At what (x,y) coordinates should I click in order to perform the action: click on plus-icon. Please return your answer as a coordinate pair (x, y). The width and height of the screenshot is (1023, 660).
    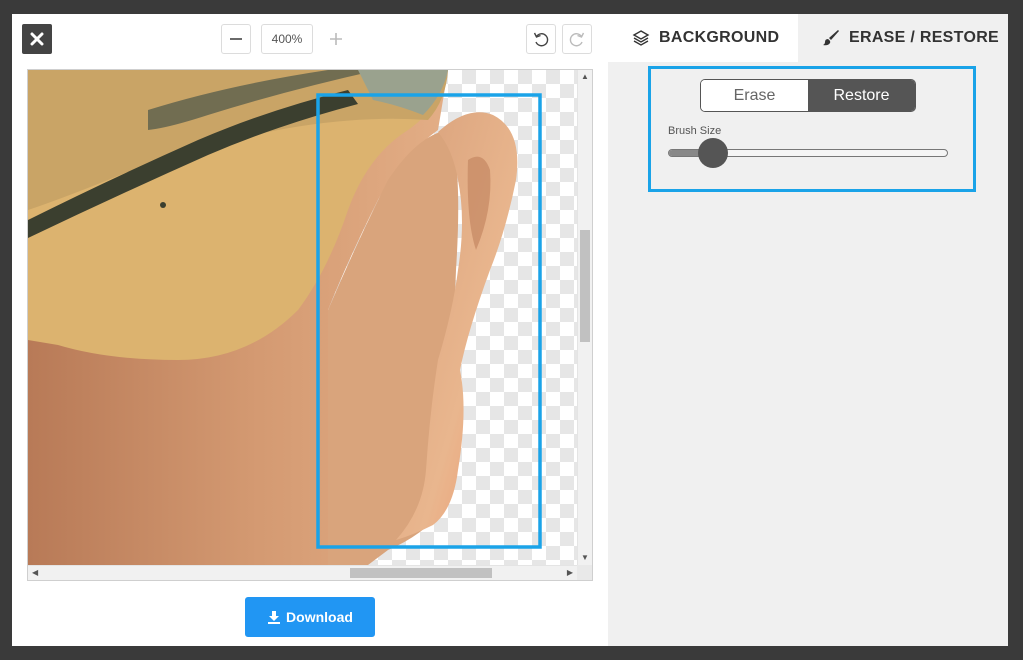
    Looking at the image, I should click on (336, 39).